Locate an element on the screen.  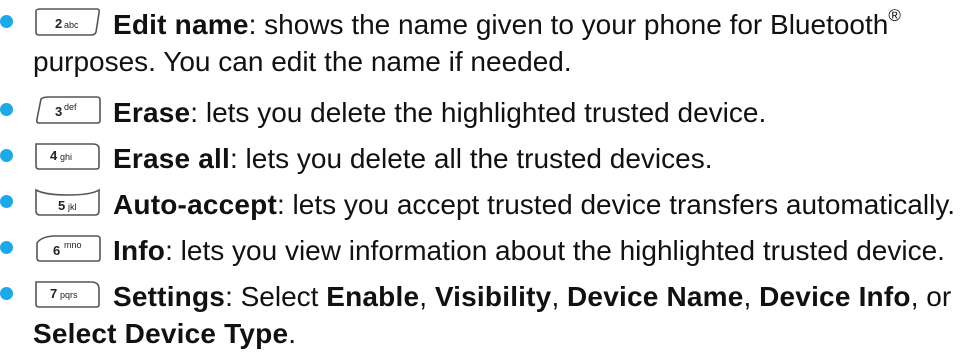
item-title: Info is located at coordinates (139, 250).